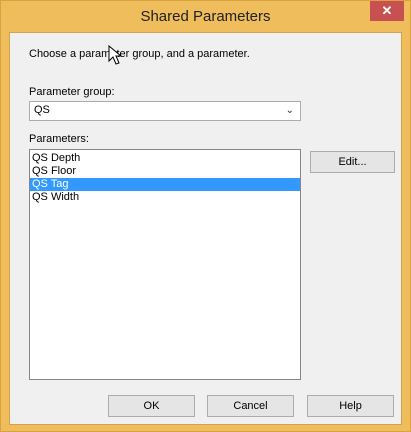  What do you see at coordinates (165, 184) in the screenshot?
I see `list-item-selected: QS Tag` at bounding box center [165, 184].